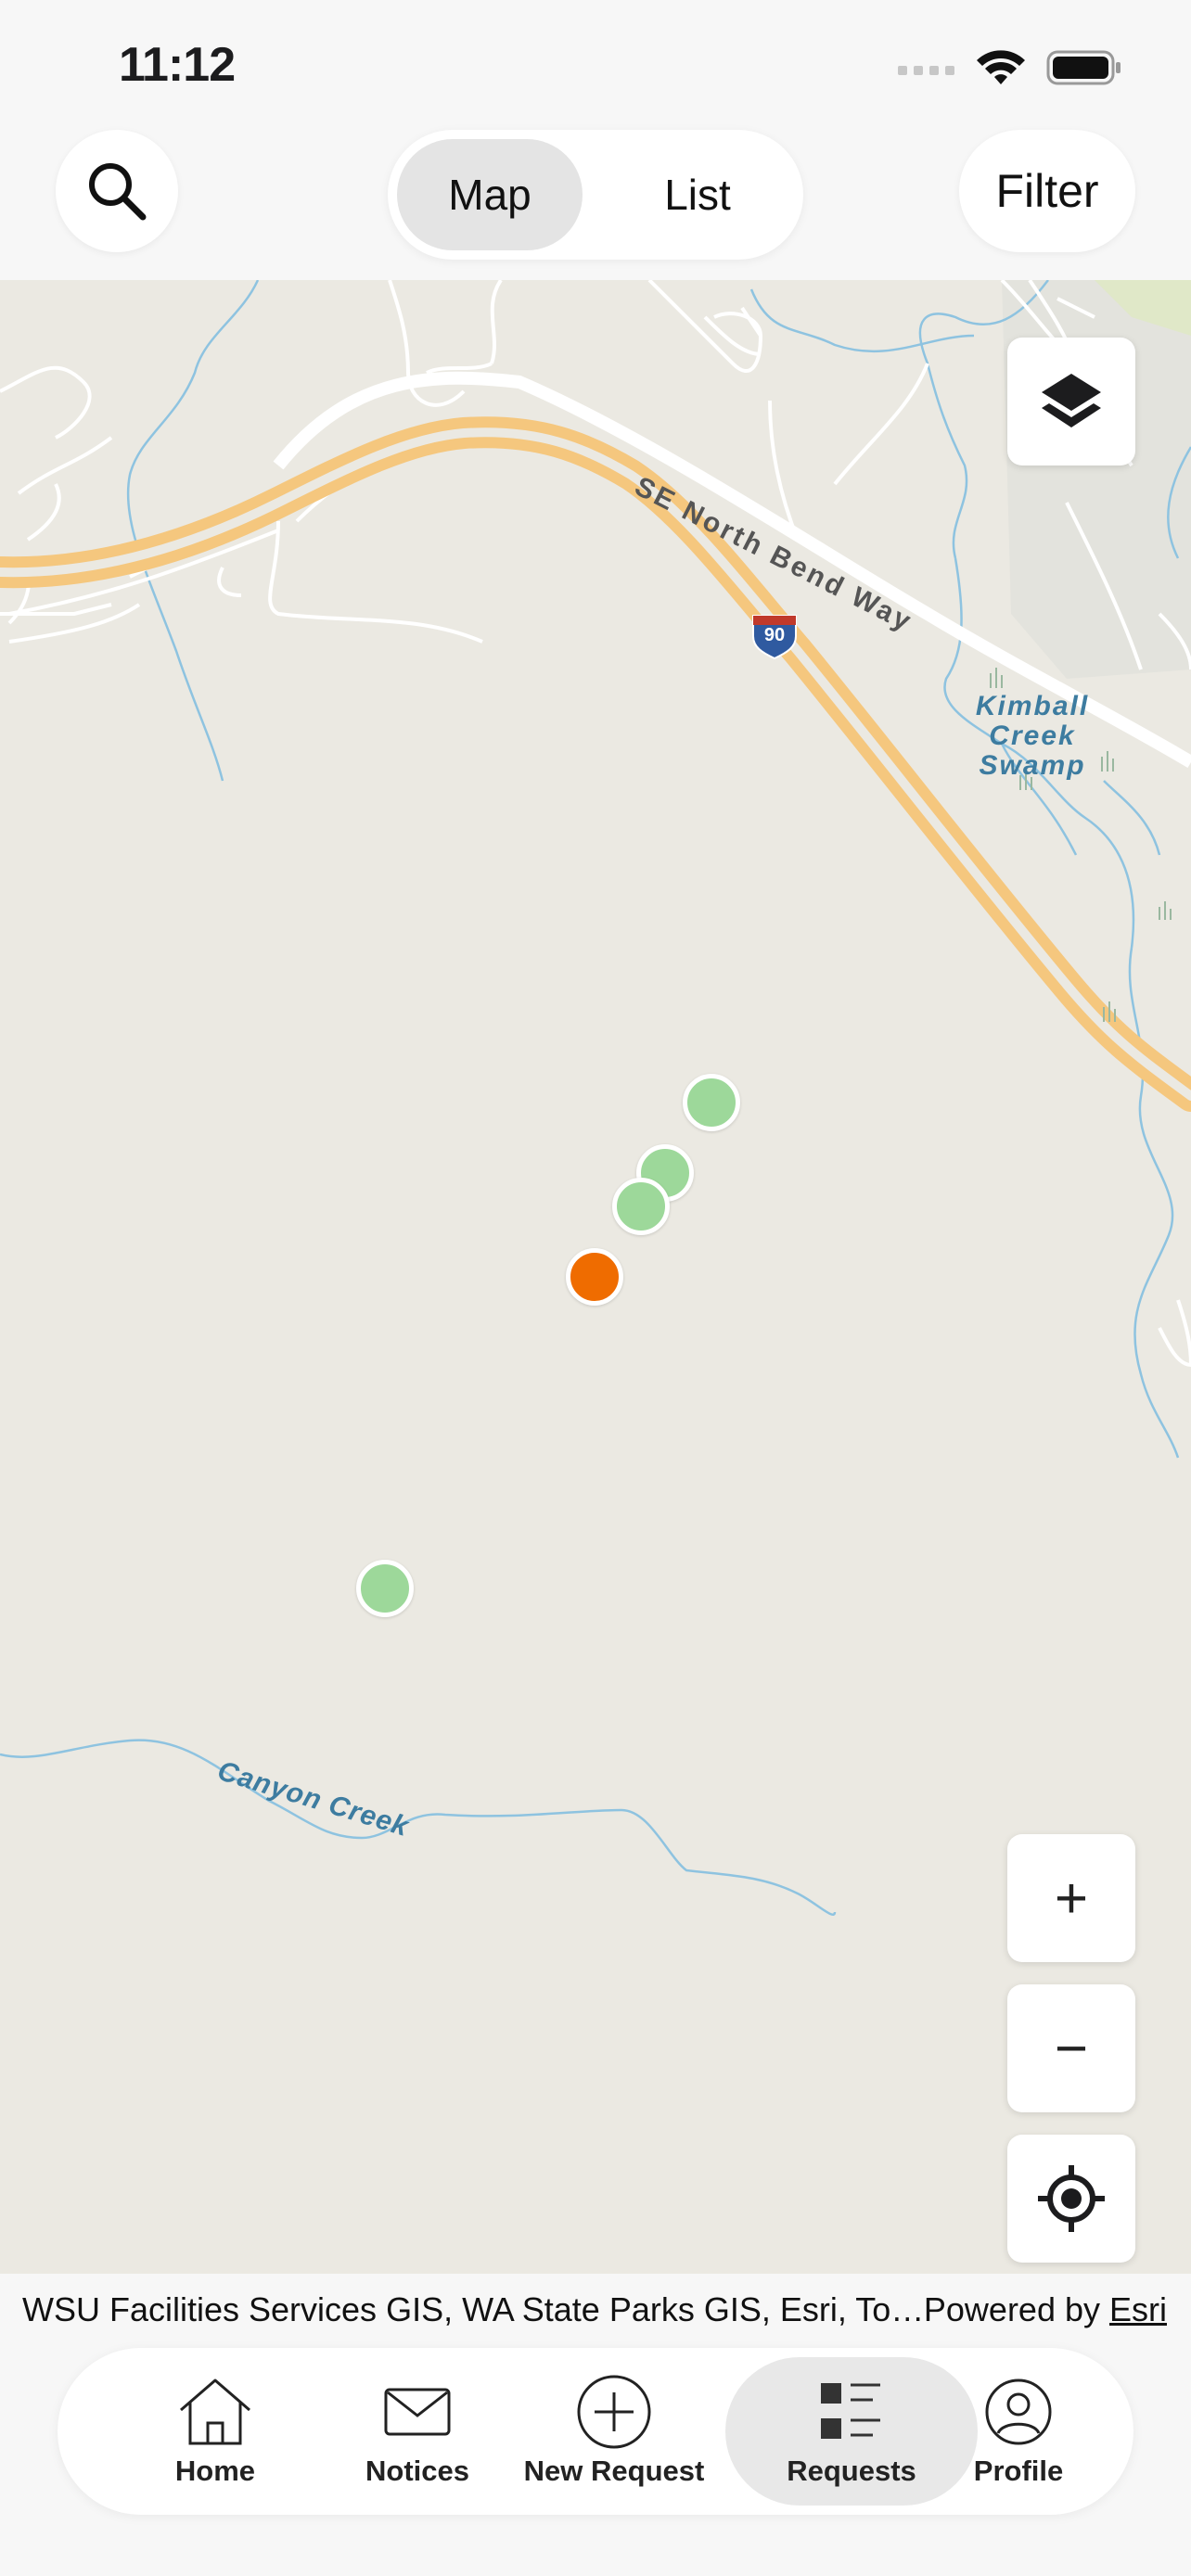 Image resolution: width=1191 pixels, height=2576 pixels. Describe the element at coordinates (926, 71) in the screenshot. I see `cellular-signal-icon` at that location.